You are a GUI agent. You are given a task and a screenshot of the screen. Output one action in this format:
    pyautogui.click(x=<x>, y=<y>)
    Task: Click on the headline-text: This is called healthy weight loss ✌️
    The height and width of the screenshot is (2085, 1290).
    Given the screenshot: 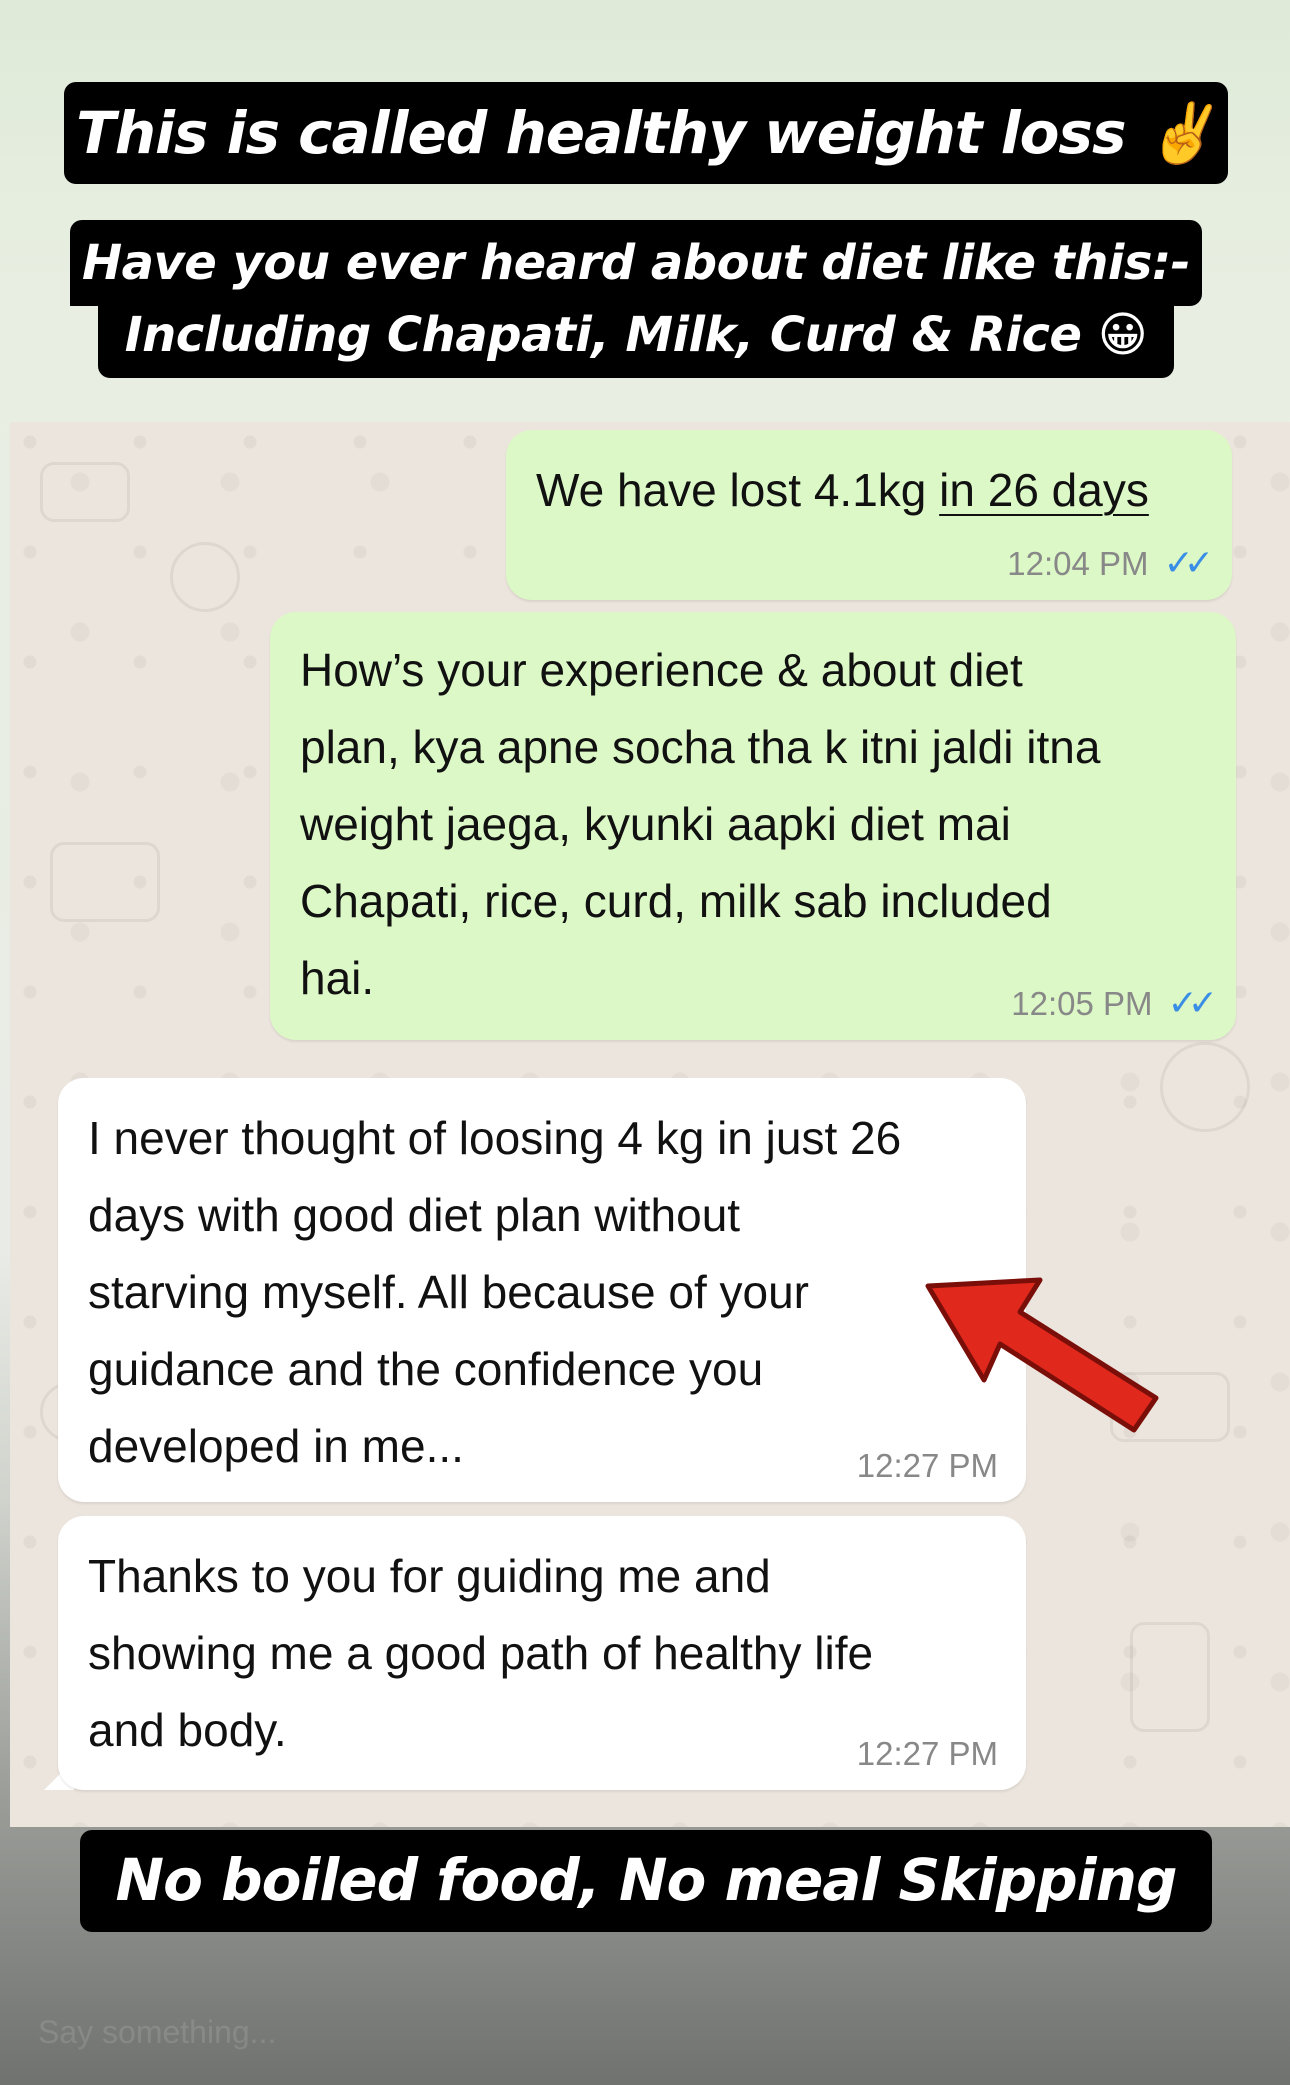 What is the action you would take?
    pyautogui.click(x=646, y=133)
    